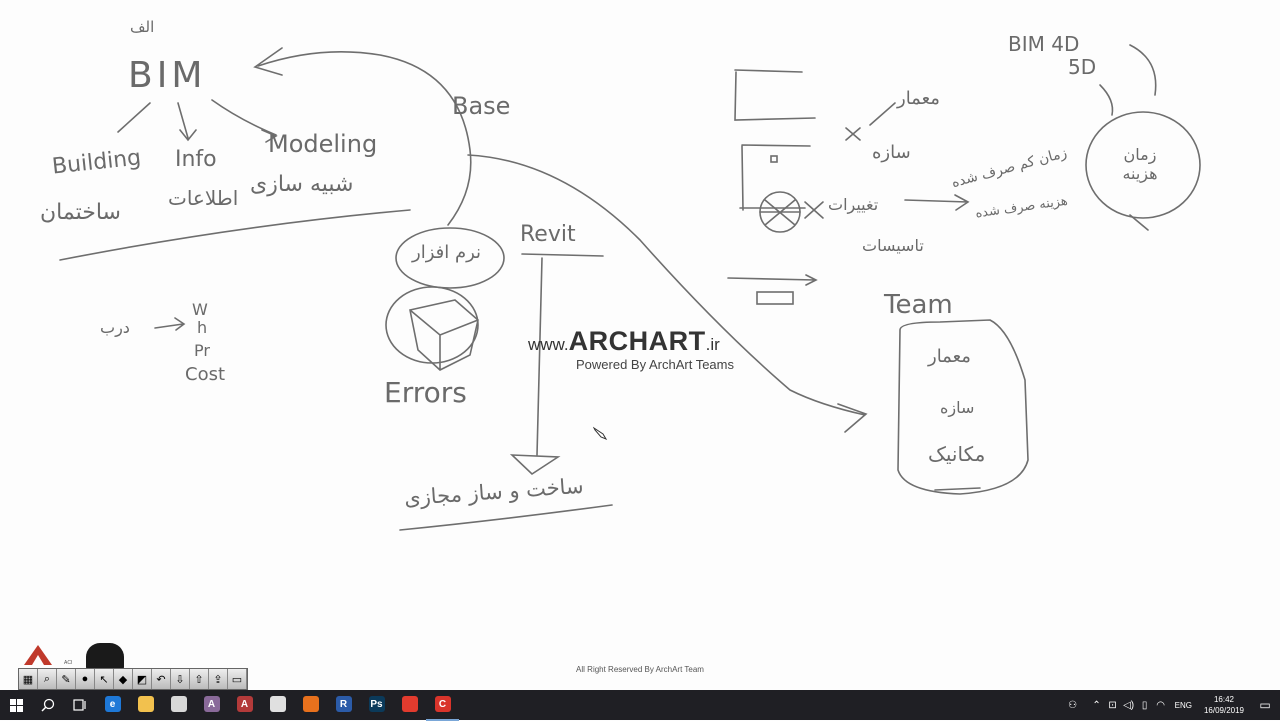 Image resolution: width=1280 pixels, height=721 pixels. I want to click on virtual-underline, so click(506, 517).